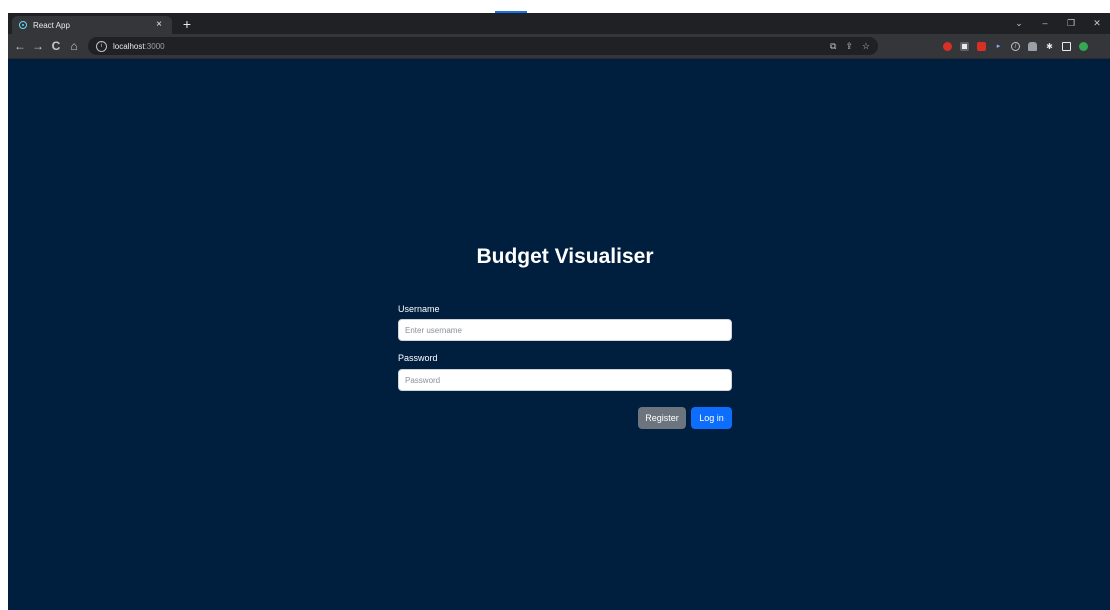  Describe the element at coordinates (187, 24) in the screenshot. I see `new-tab-button: +` at that location.